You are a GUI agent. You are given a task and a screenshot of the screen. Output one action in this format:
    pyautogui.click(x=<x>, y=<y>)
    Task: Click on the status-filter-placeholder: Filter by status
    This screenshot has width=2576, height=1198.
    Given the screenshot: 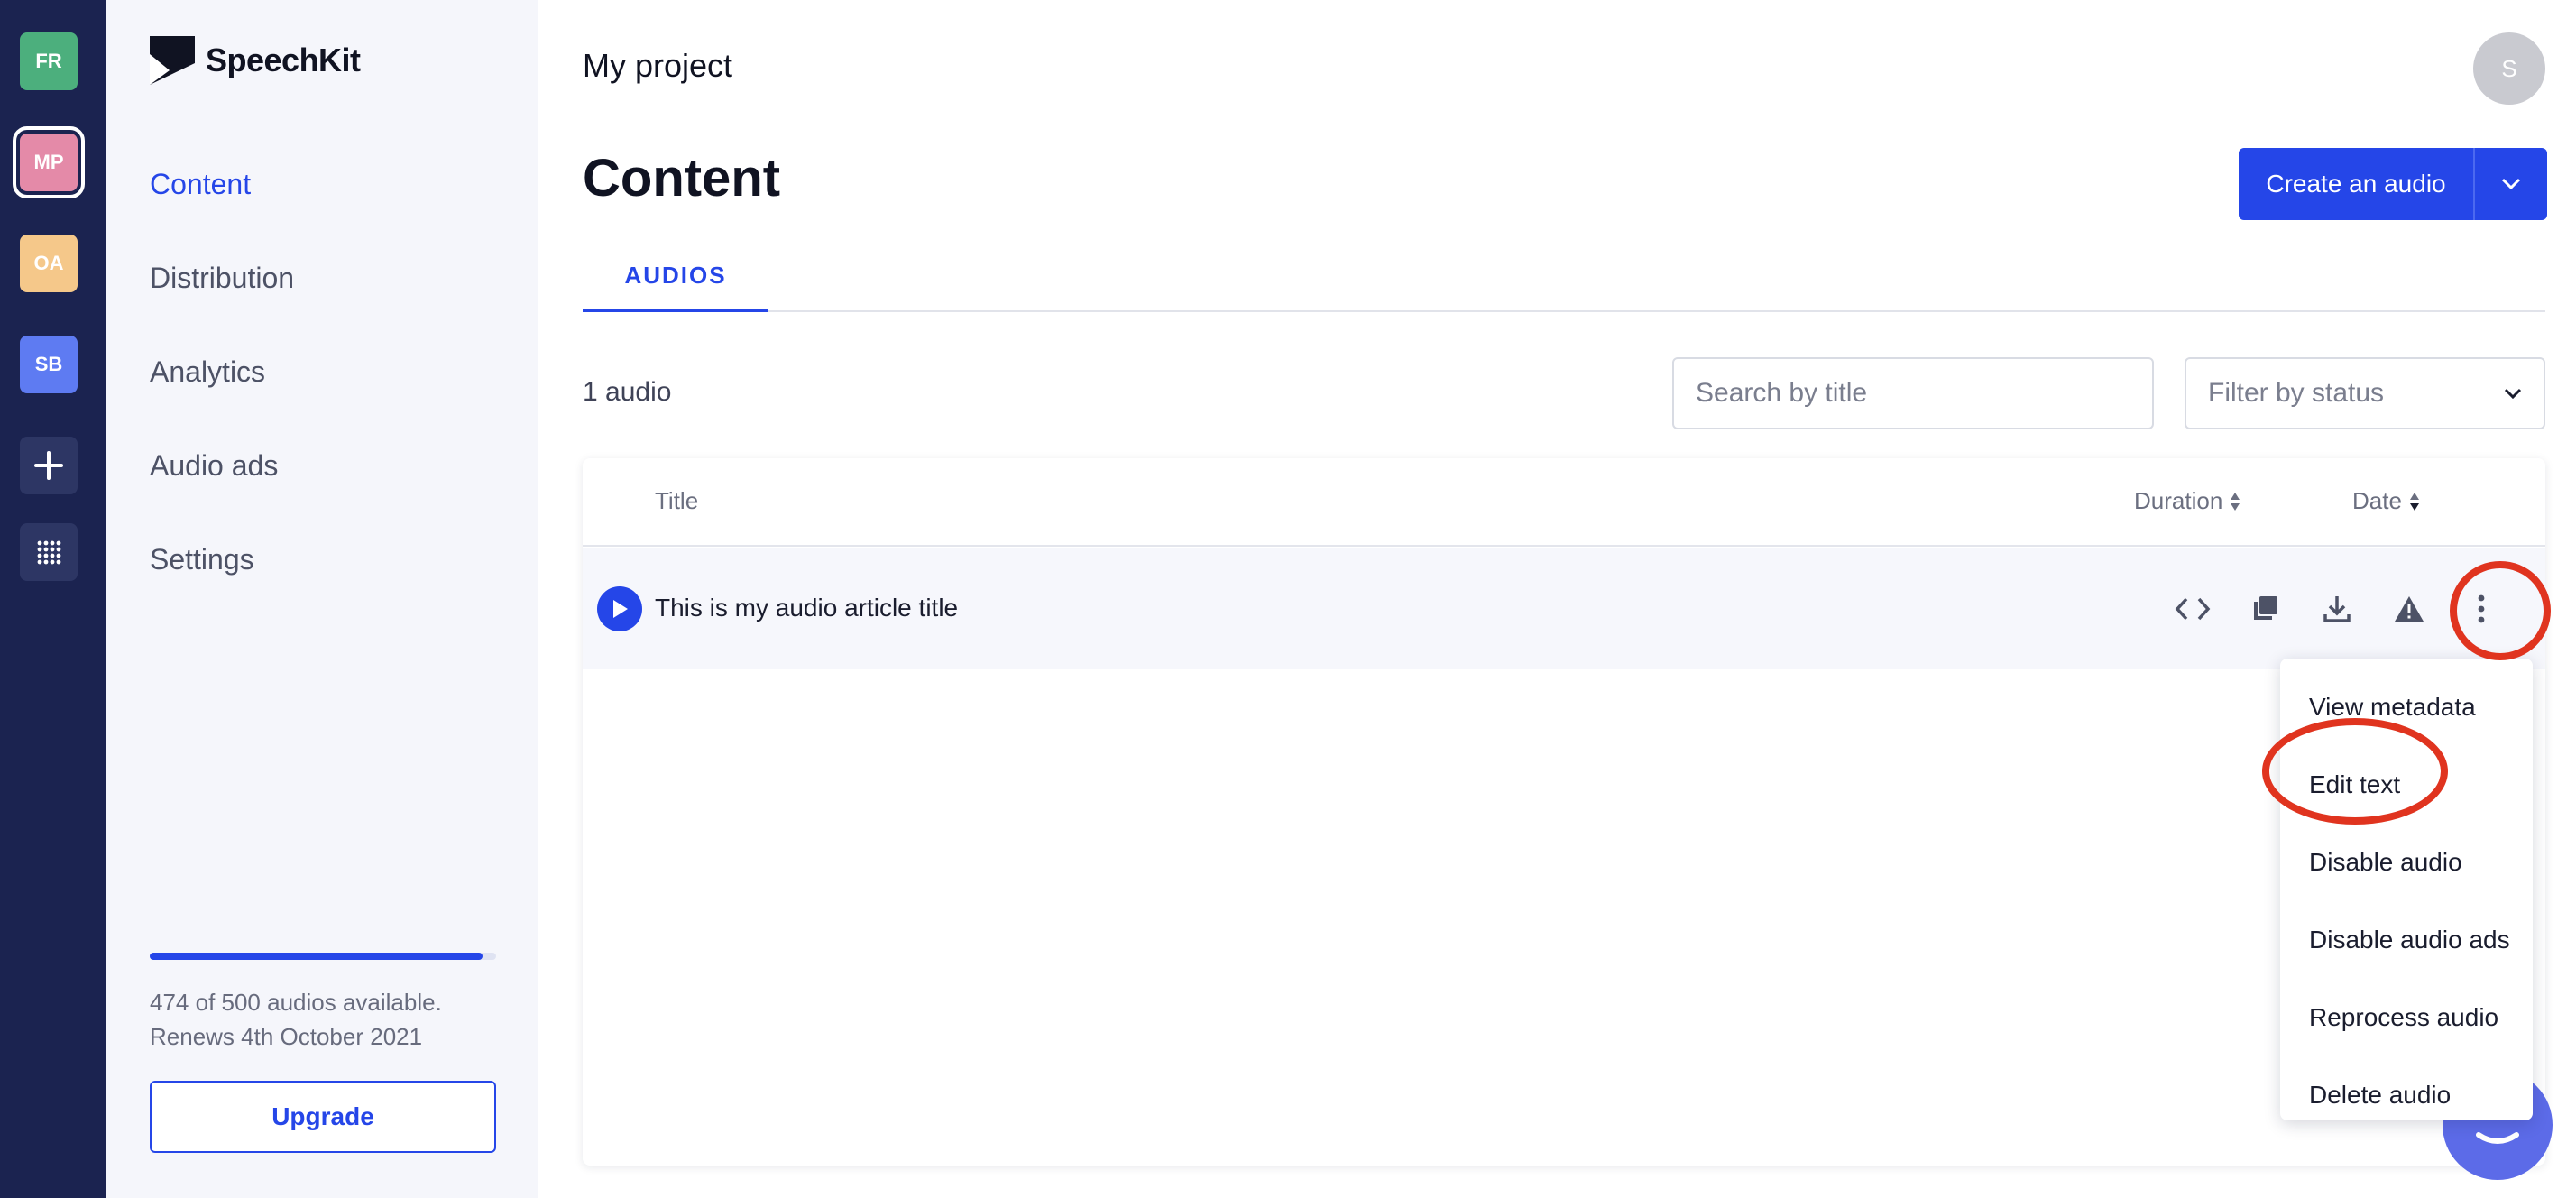 What is the action you would take?
    pyautogui.click(x=2296, y=393)
    